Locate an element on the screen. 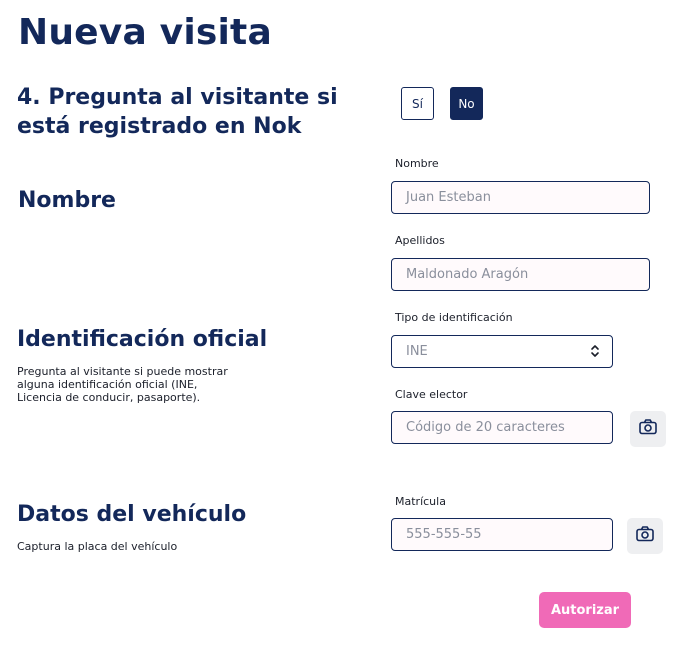  section-title-vehiculo: Datos del vehículo is located at coordinates (132, 514).